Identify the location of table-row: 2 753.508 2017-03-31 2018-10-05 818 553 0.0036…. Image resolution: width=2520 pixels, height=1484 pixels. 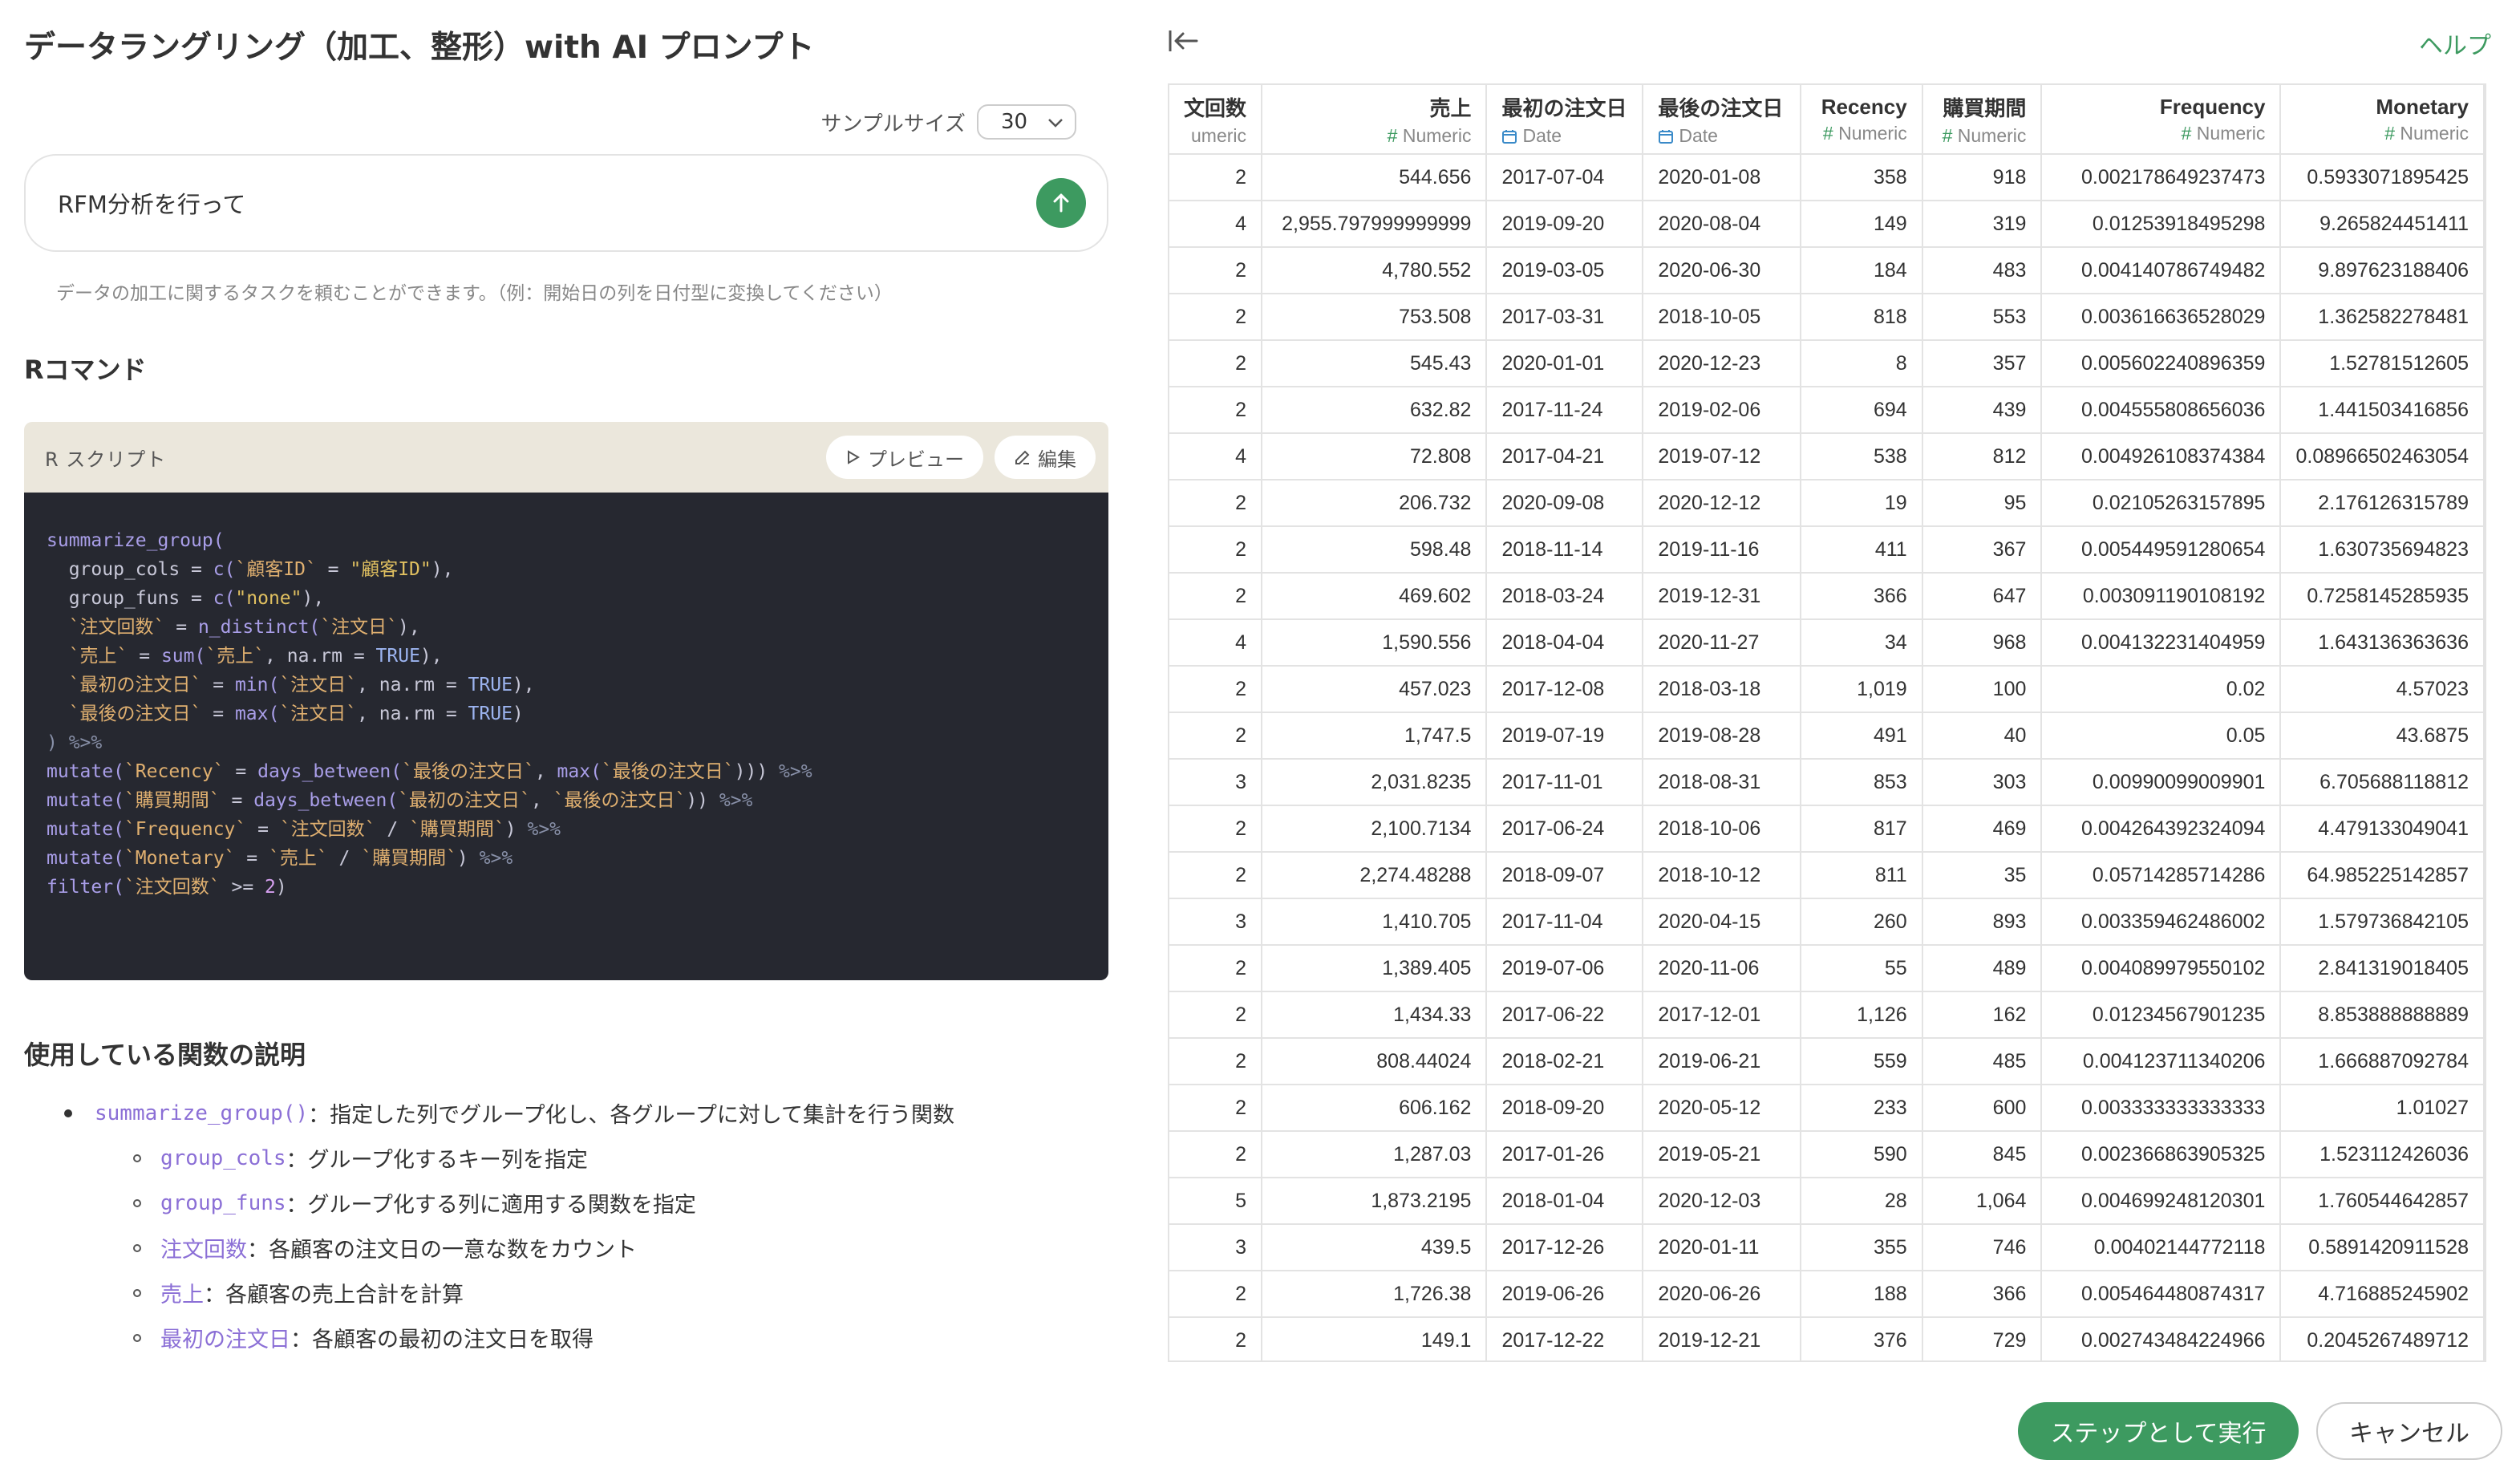
(1827, 317).